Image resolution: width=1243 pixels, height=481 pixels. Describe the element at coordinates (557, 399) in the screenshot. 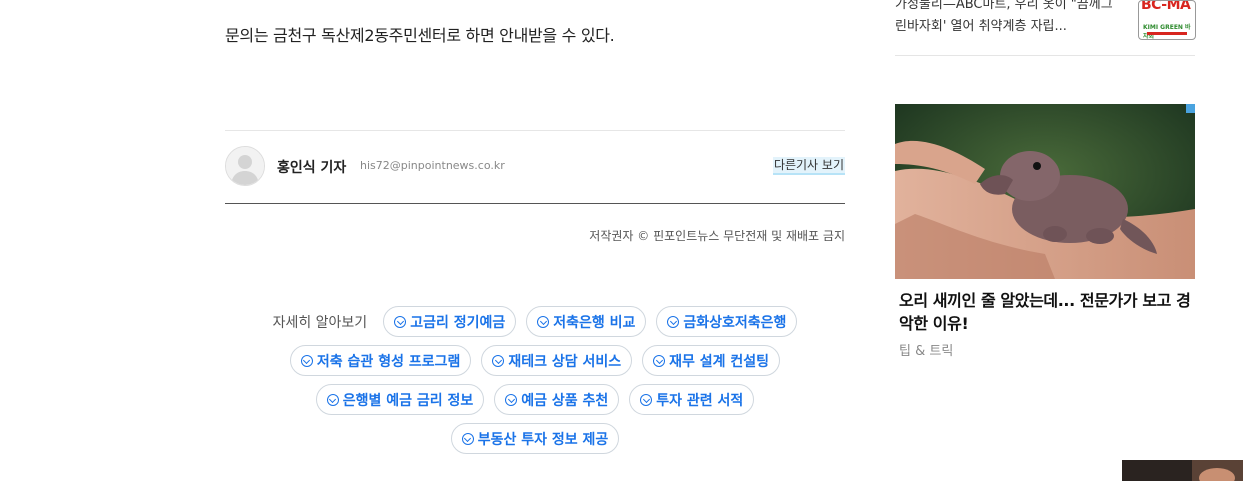

I see `related-chip: 예금 상품 추천` at that location.